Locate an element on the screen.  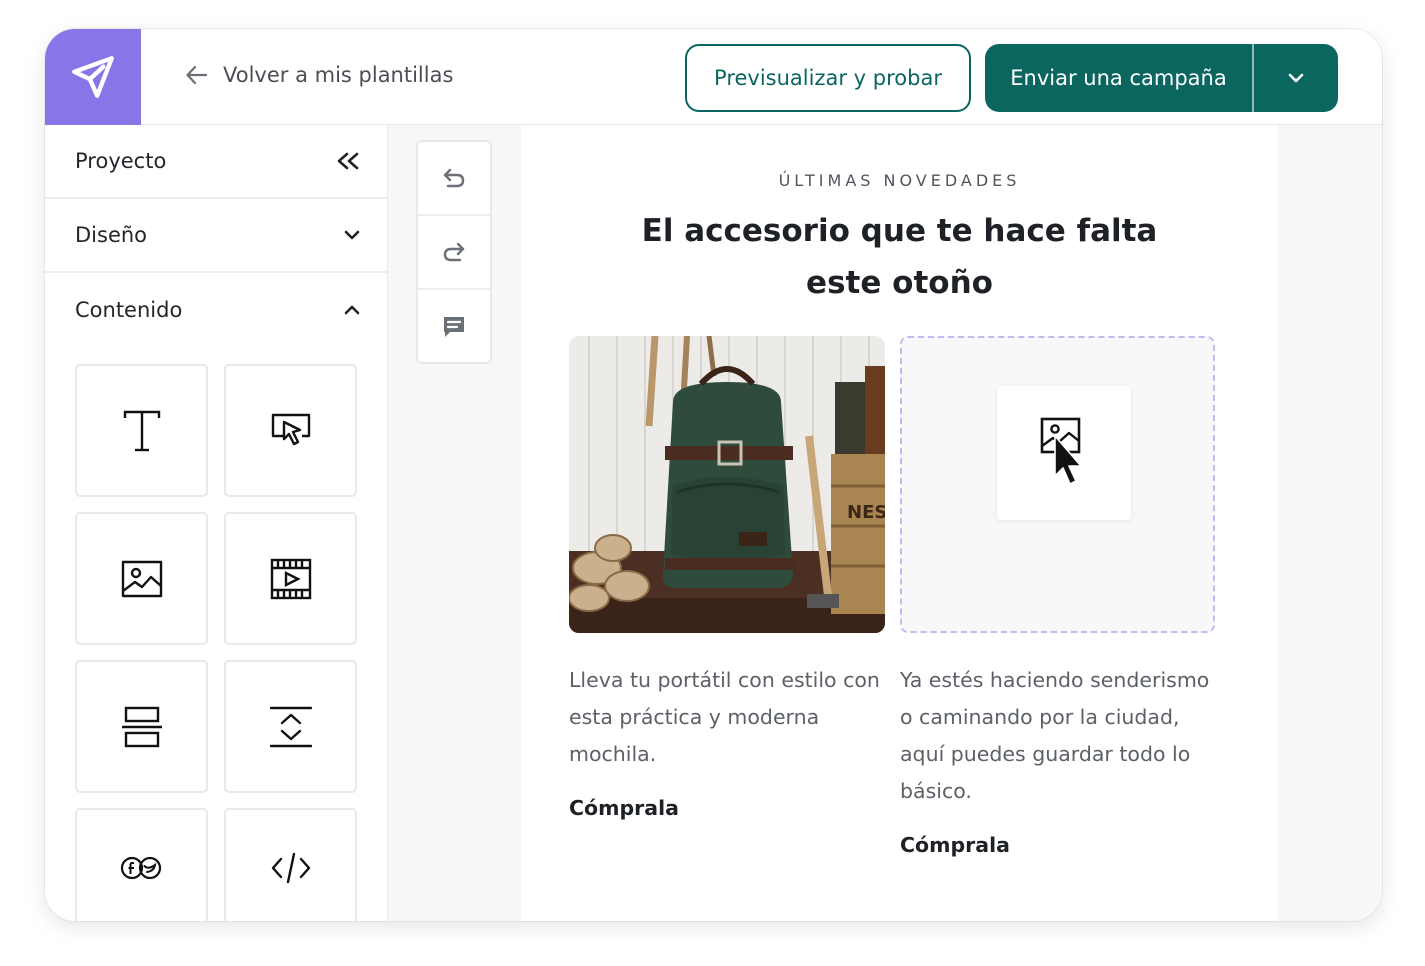
divider-block-icon is located at coordinates (141, 726).